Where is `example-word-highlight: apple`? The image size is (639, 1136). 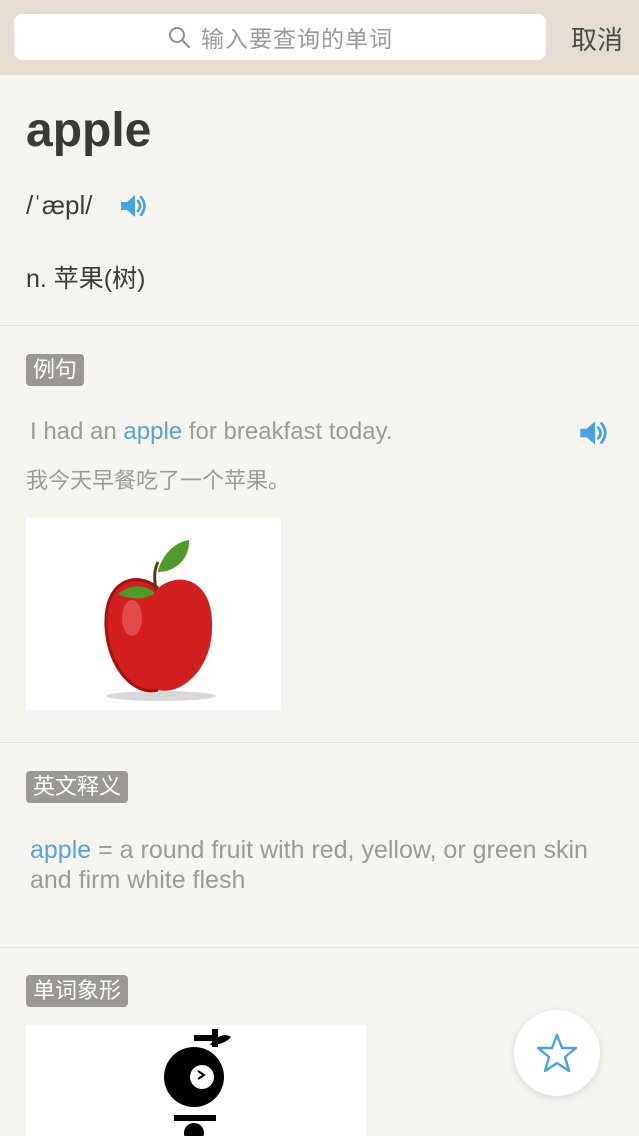
example-word-highlight: apple is located at coordinates (152, 431).